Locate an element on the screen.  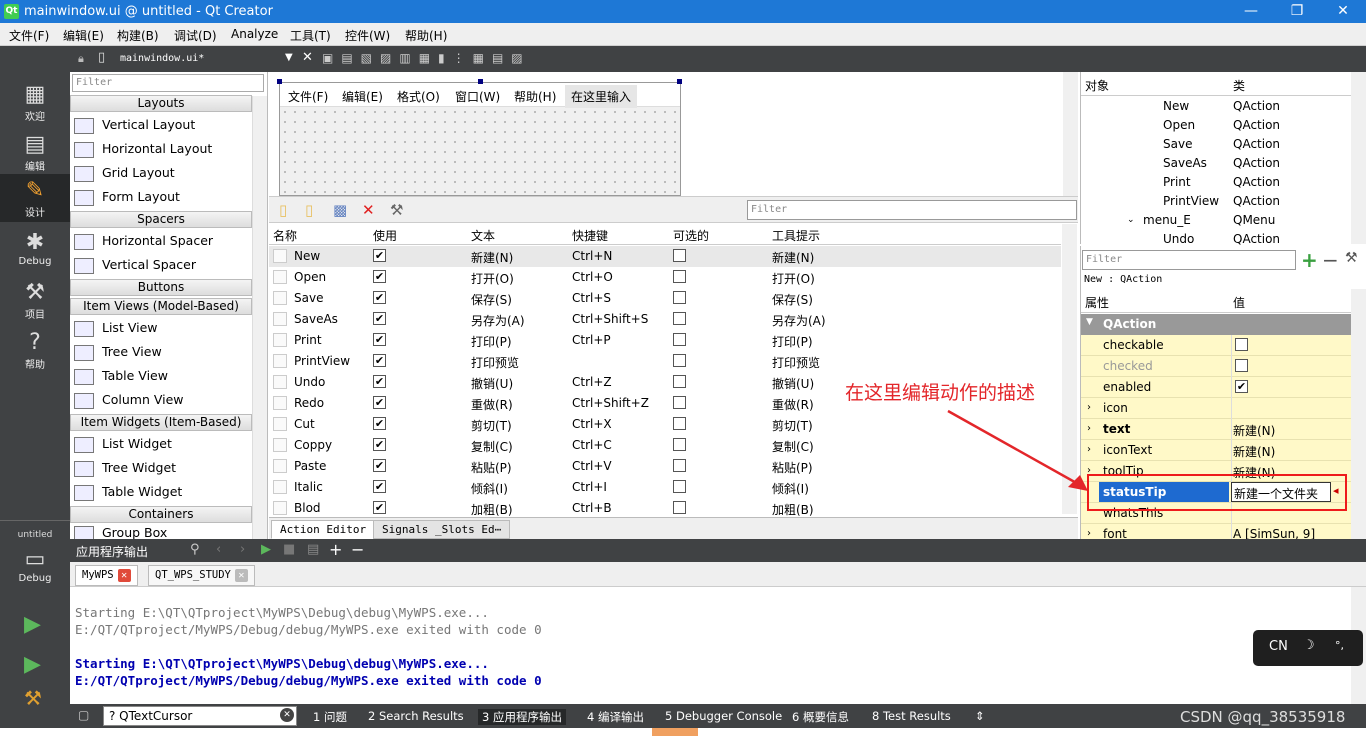
form-menu-window: 窗口(W) is located at coordinates (477, 96).